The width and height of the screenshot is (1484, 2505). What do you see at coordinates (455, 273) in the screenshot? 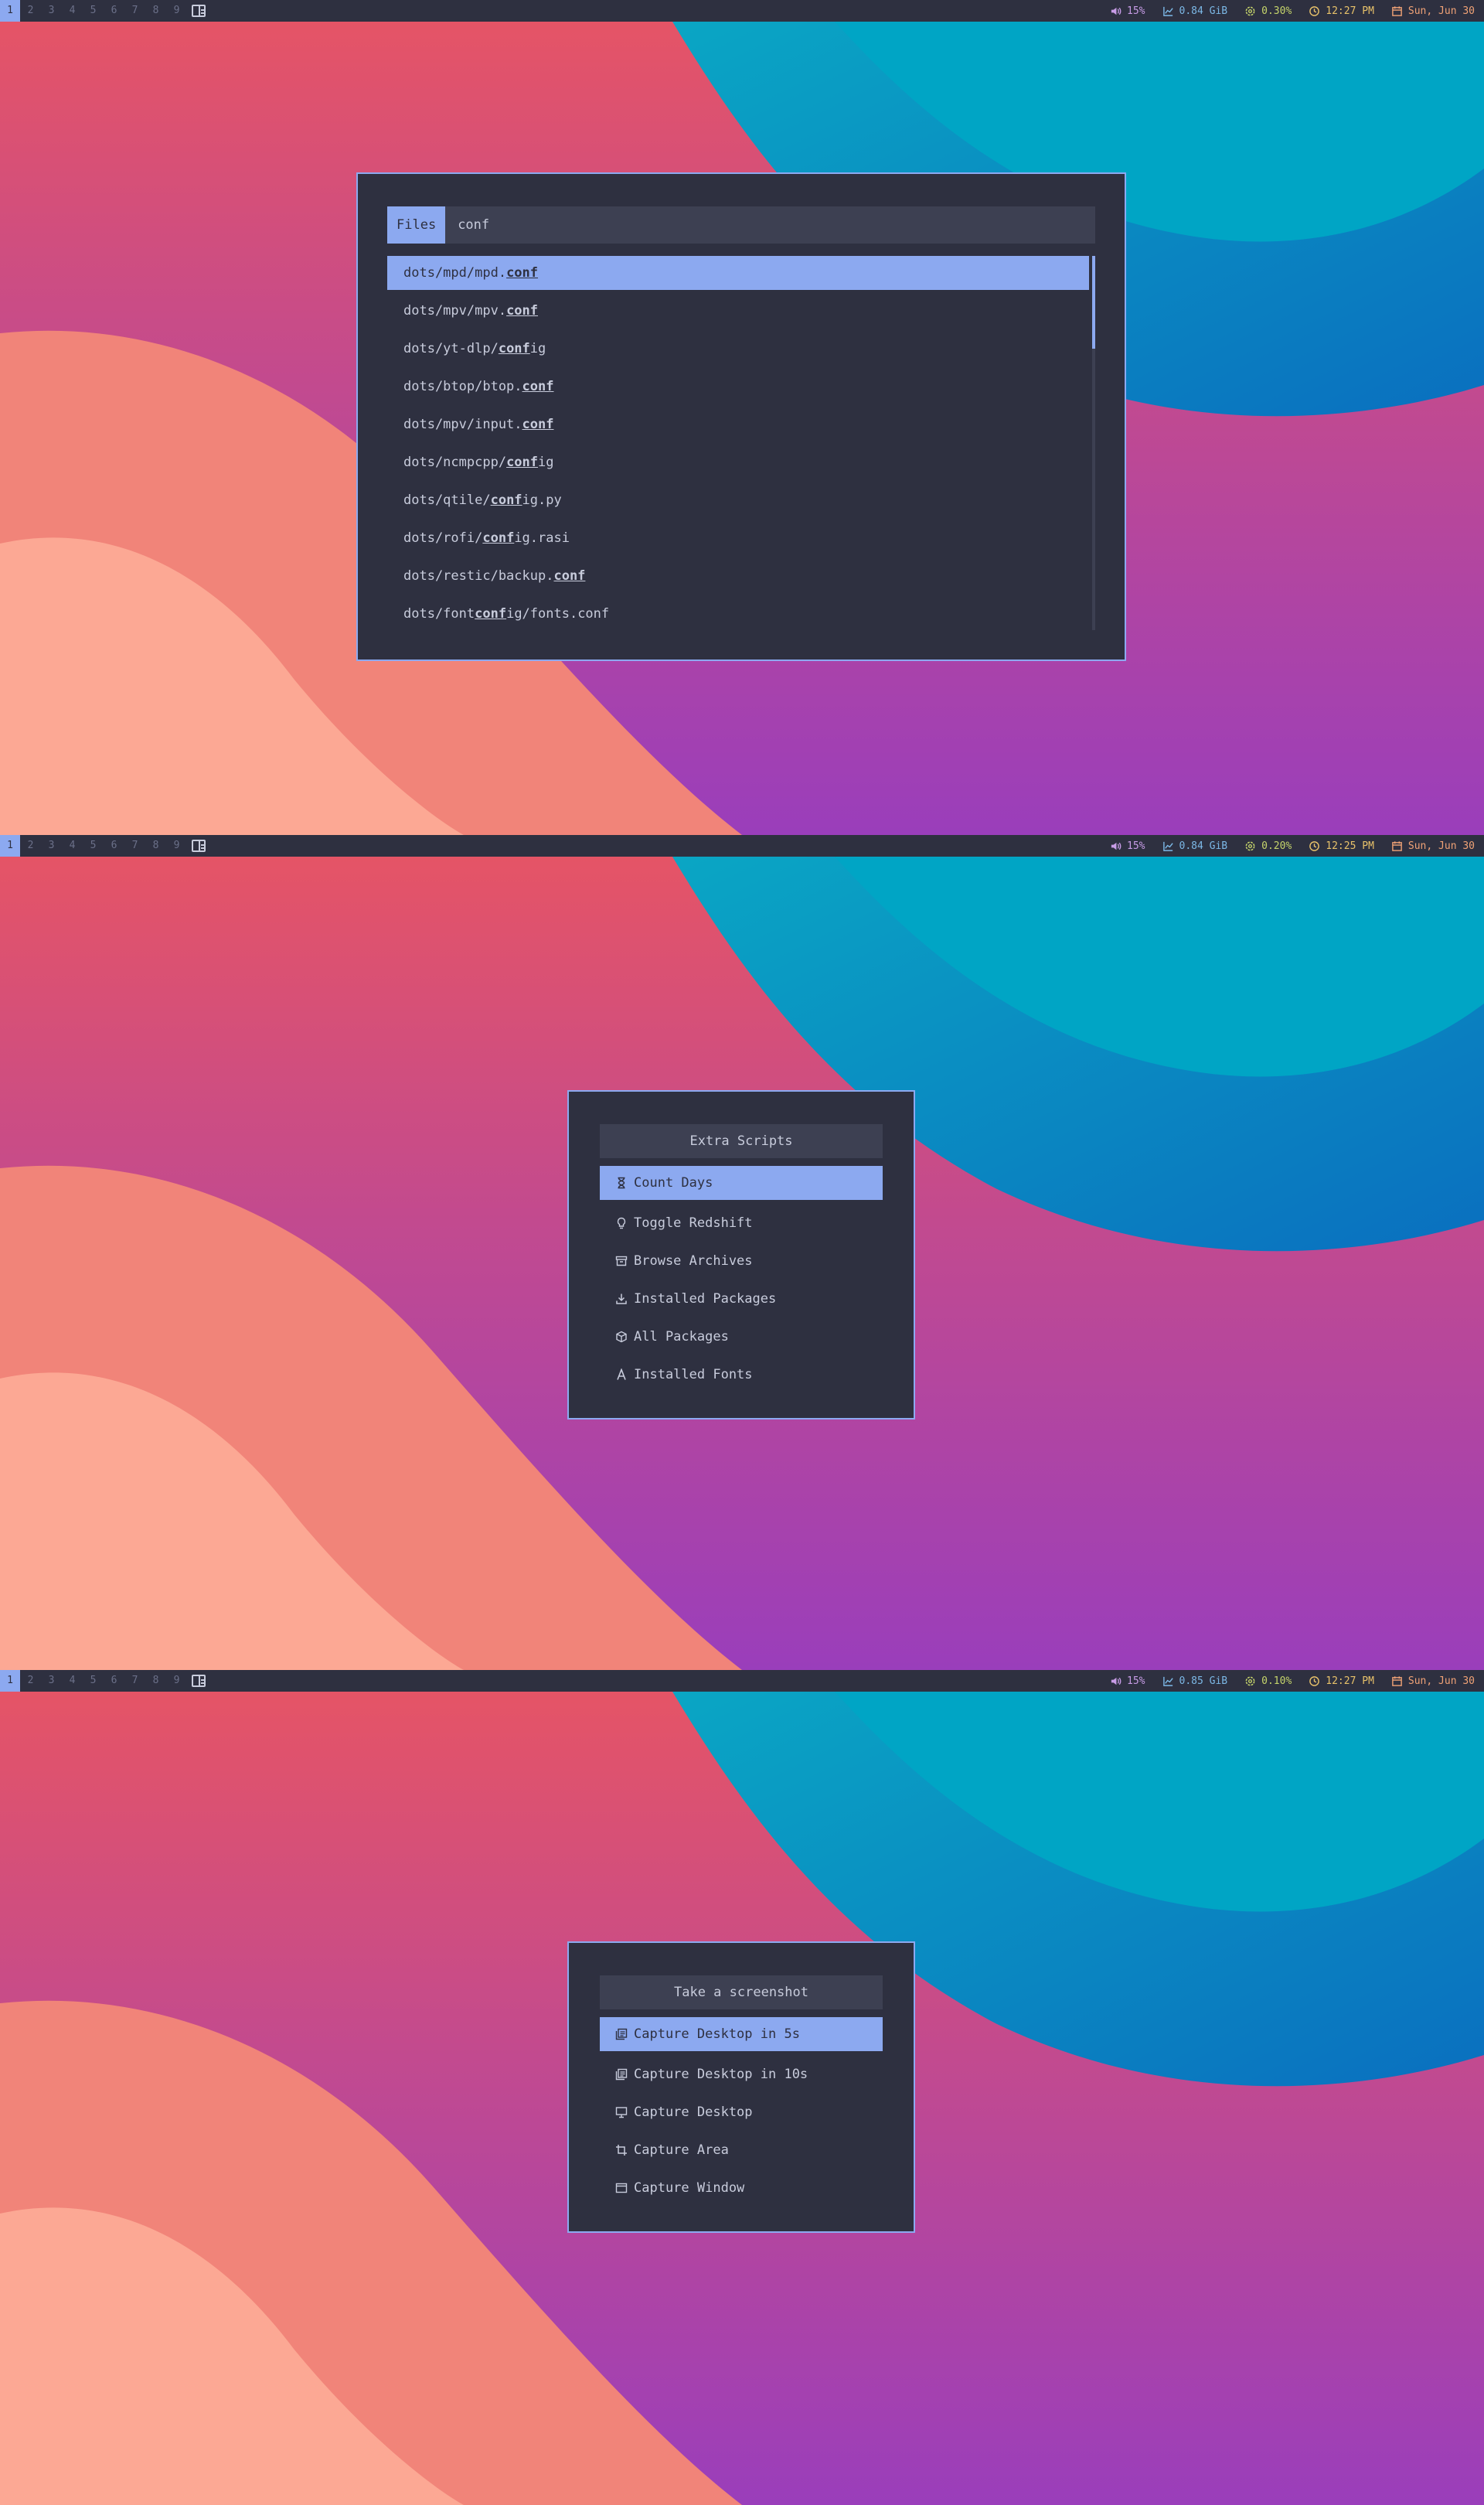
I see `result-prefix: dots/mpd/mpd.` at bounding box center [455, 273].